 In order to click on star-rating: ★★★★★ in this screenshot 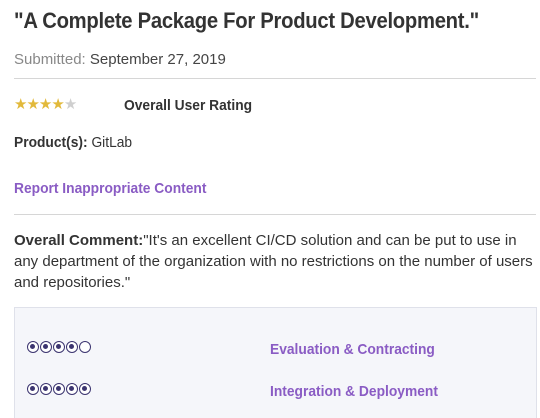, I will do `click(45, 104)`.